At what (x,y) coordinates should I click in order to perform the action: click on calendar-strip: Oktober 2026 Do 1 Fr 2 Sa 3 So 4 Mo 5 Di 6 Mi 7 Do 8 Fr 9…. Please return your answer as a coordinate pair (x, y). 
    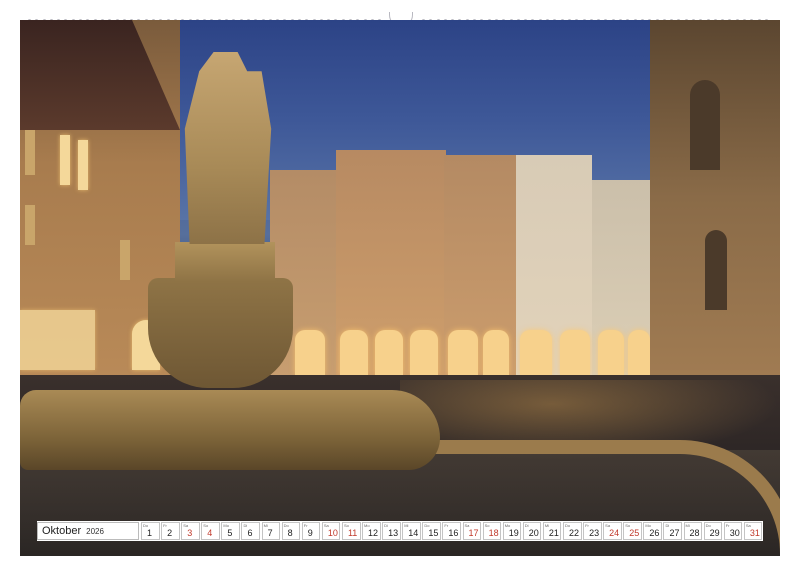
    Looking at the image, I should click on (400, 531).